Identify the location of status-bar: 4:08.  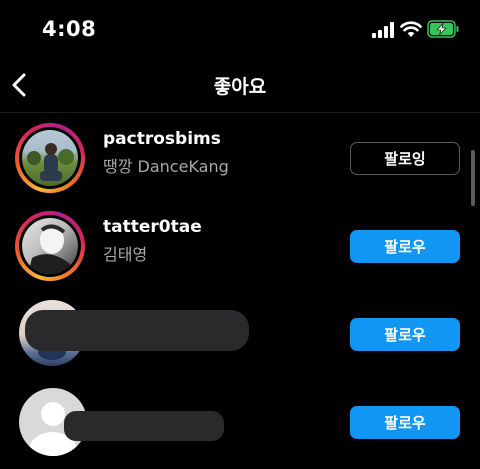
(240, 30).